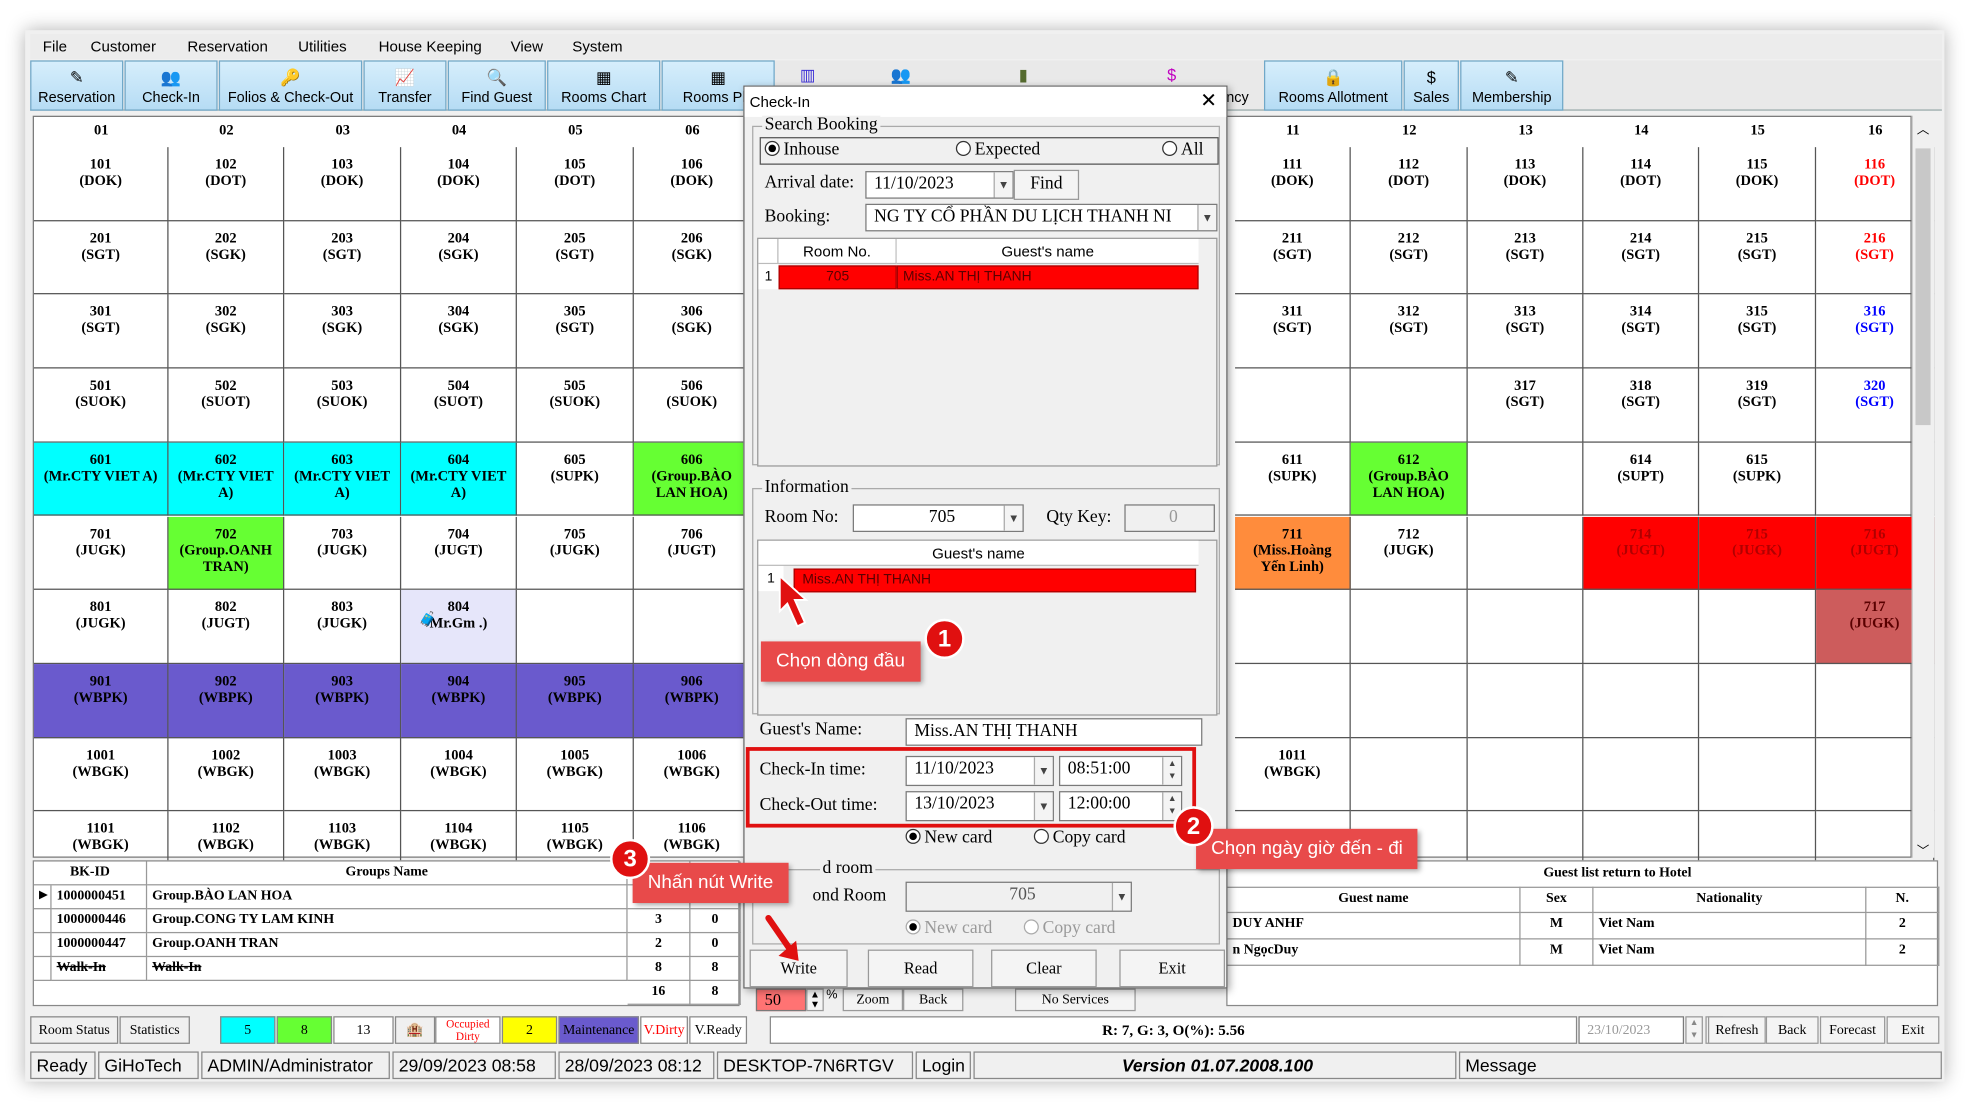 The image size is (1972, 1108). What do you see at coordinates (1409, 184) in the screenshot?
I see `room-cell: 112 (DOT)` at bounding box center [1409, 184].